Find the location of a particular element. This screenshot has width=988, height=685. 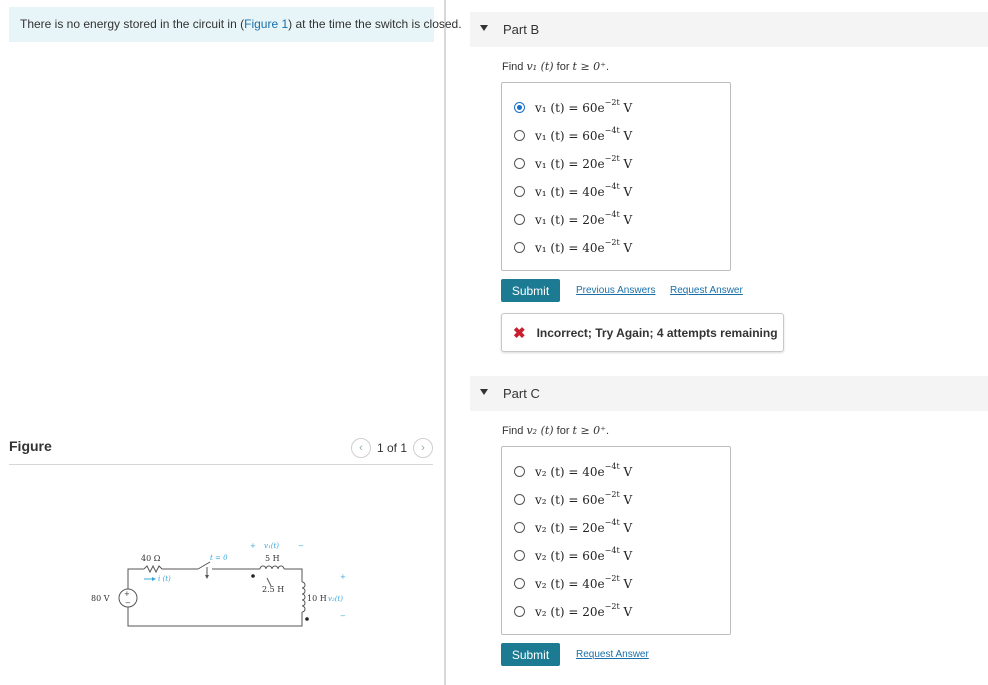

resistor-40-ohm is located at coordinates (153, 569).